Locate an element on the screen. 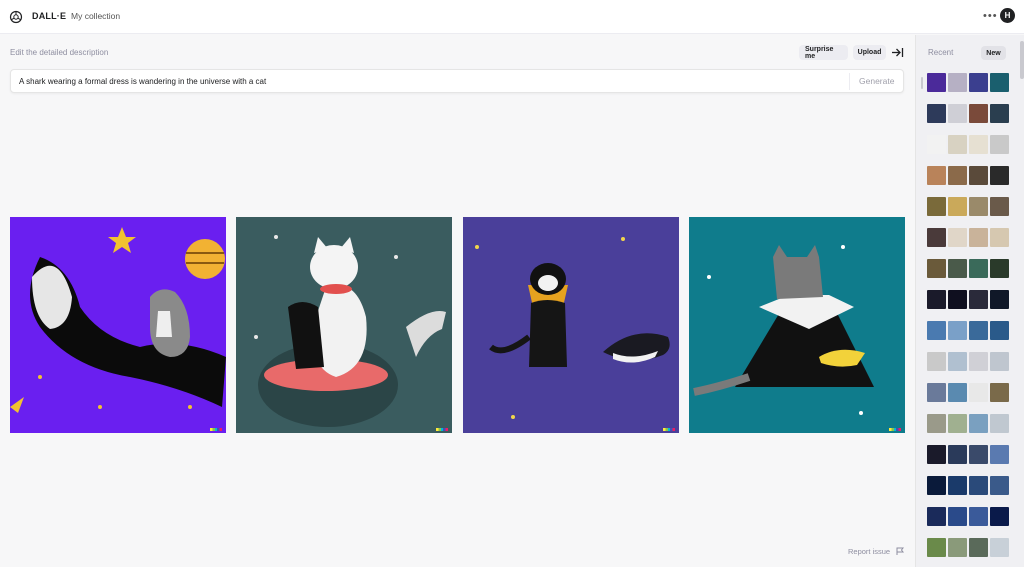 The image size is (1024, 567). openai-logo-icon is located at coordinates (16, 17).